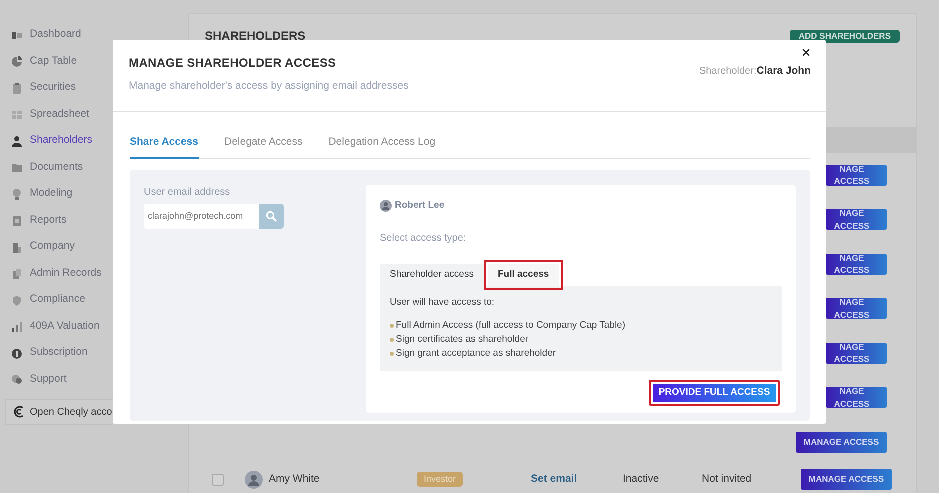 The width and height of the screenshot is (939, 493). Describe the element at coordinates (432, 275) in the screenshot. I see `access-type-tab: Shareholder access` at that location.